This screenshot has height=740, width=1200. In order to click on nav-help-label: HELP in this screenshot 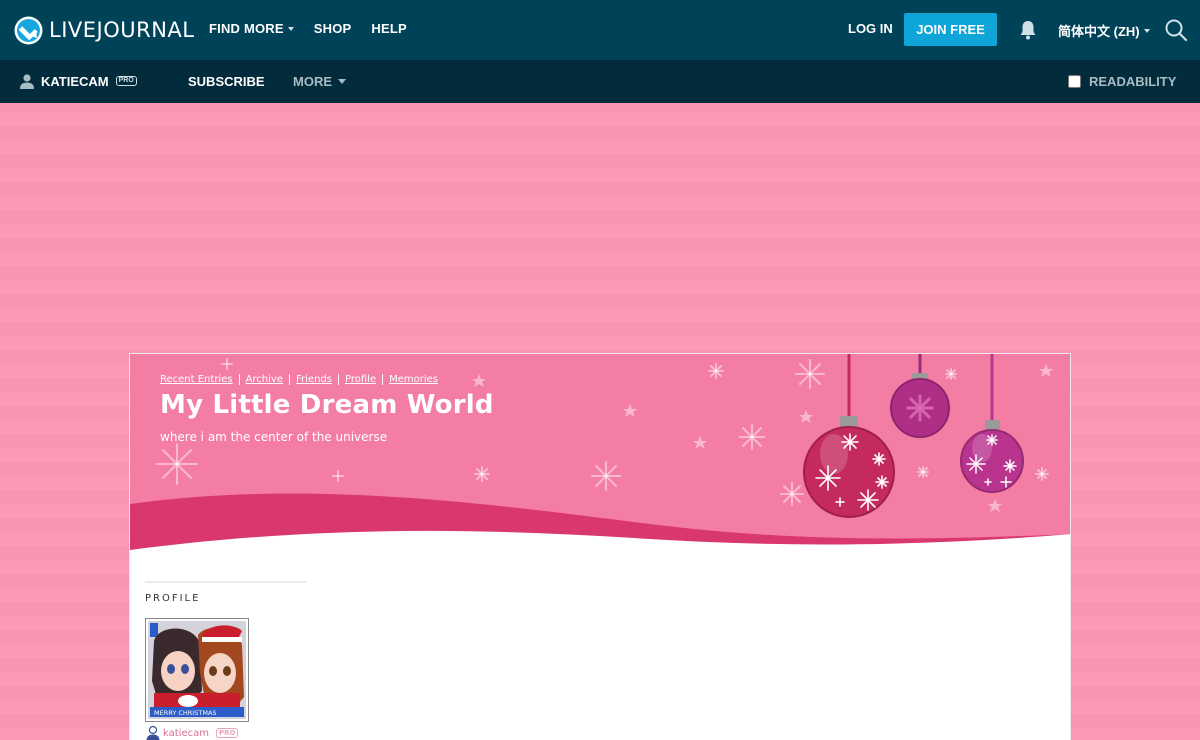, I will do `click(389, 28)`.